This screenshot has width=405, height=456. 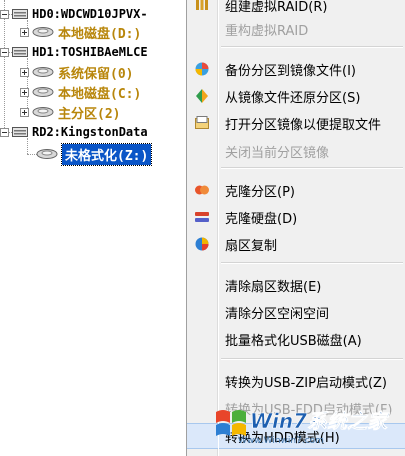 What do you see at coordinates (273, 287) in the screenshot?
I see `menu-item-label: 清除扇区数据(E)` at bounding box center [273, 287].